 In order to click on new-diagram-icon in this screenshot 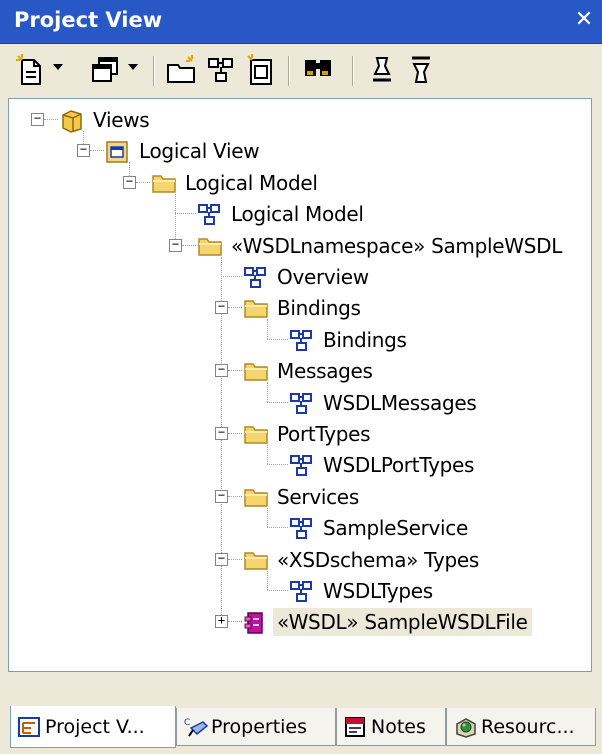, I will do `click(220, 70)`.